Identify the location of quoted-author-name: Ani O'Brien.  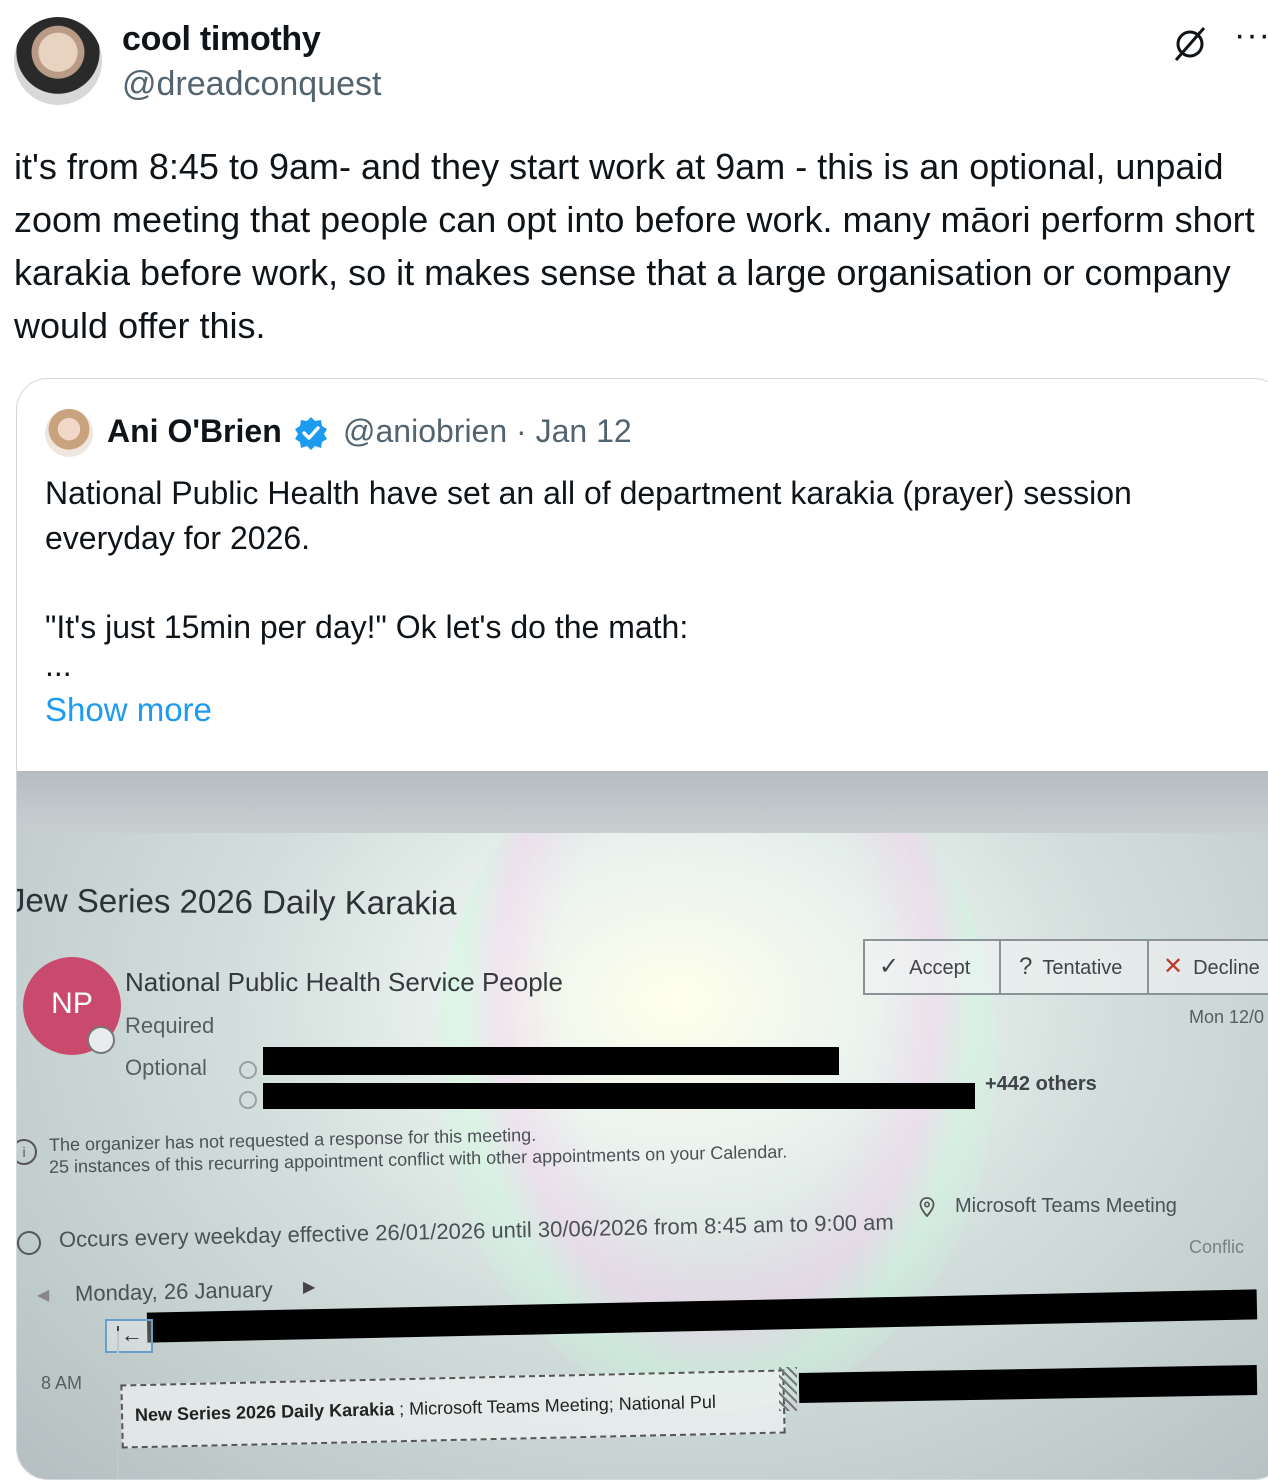
(194, 431).